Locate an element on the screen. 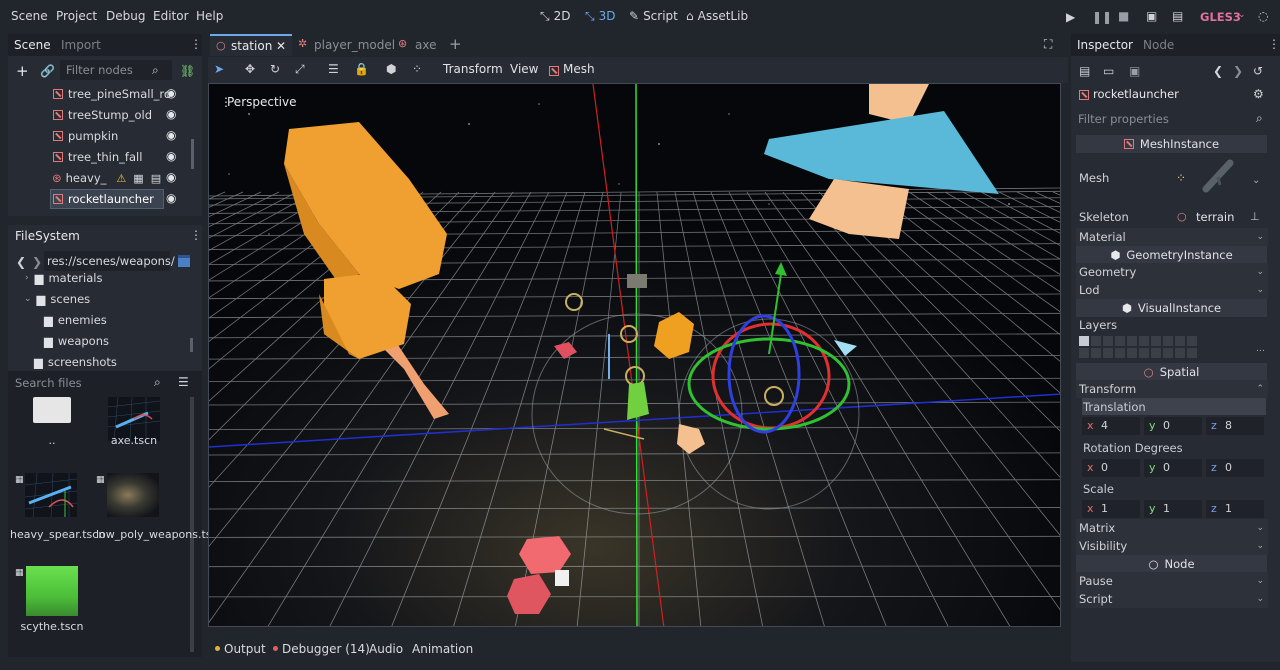  prop-script: Script ⌄ is located at coordinates (1172, 599).